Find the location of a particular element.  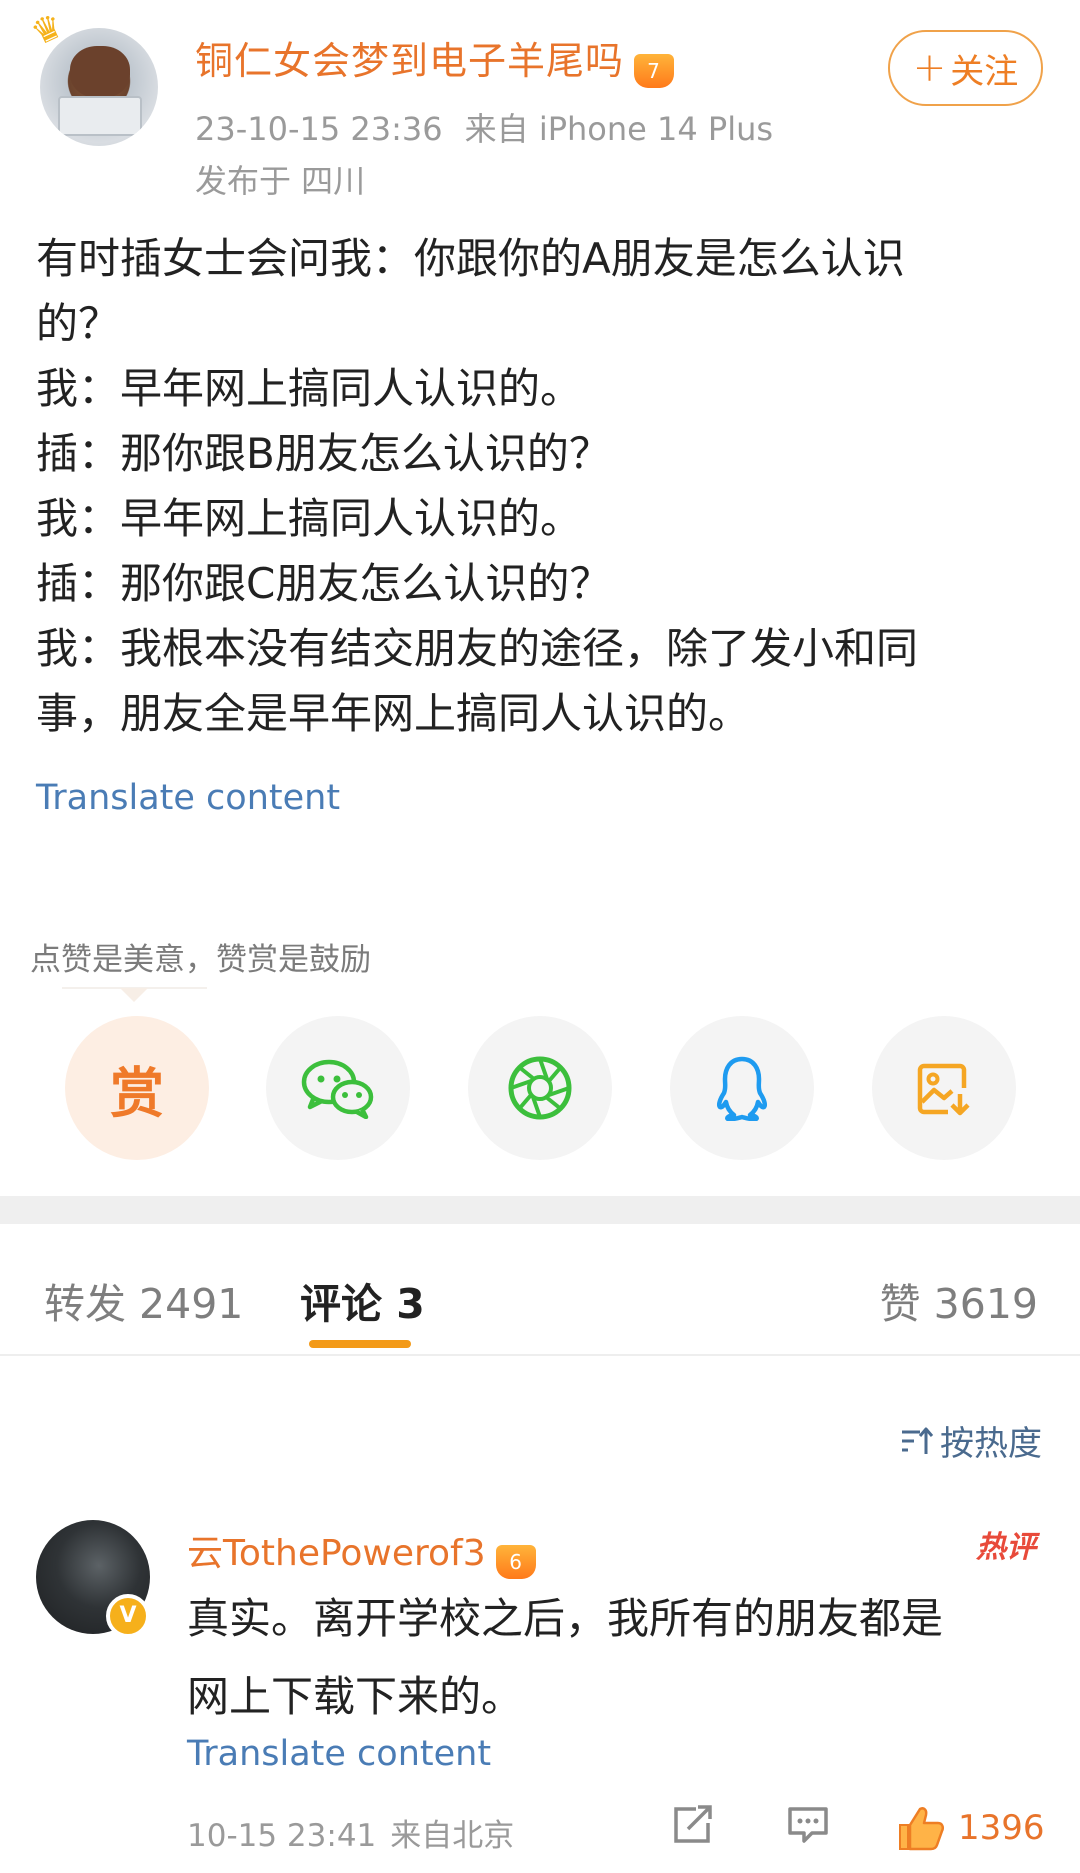

post-meta: 23-10-15 23:36 来自 iPhone 14 Plus is located at coordinates (484, 127).